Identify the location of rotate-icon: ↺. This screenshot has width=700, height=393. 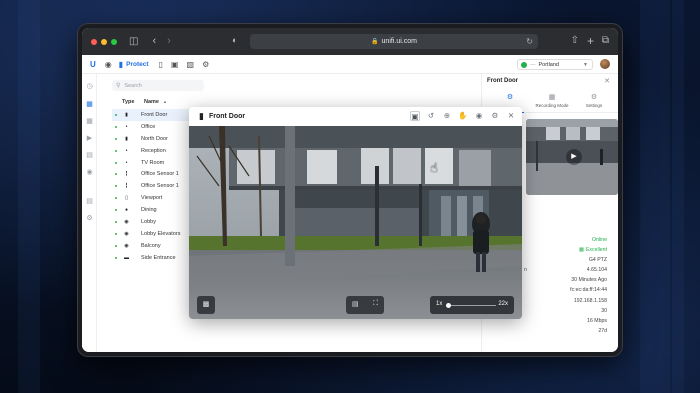
(431, 116).